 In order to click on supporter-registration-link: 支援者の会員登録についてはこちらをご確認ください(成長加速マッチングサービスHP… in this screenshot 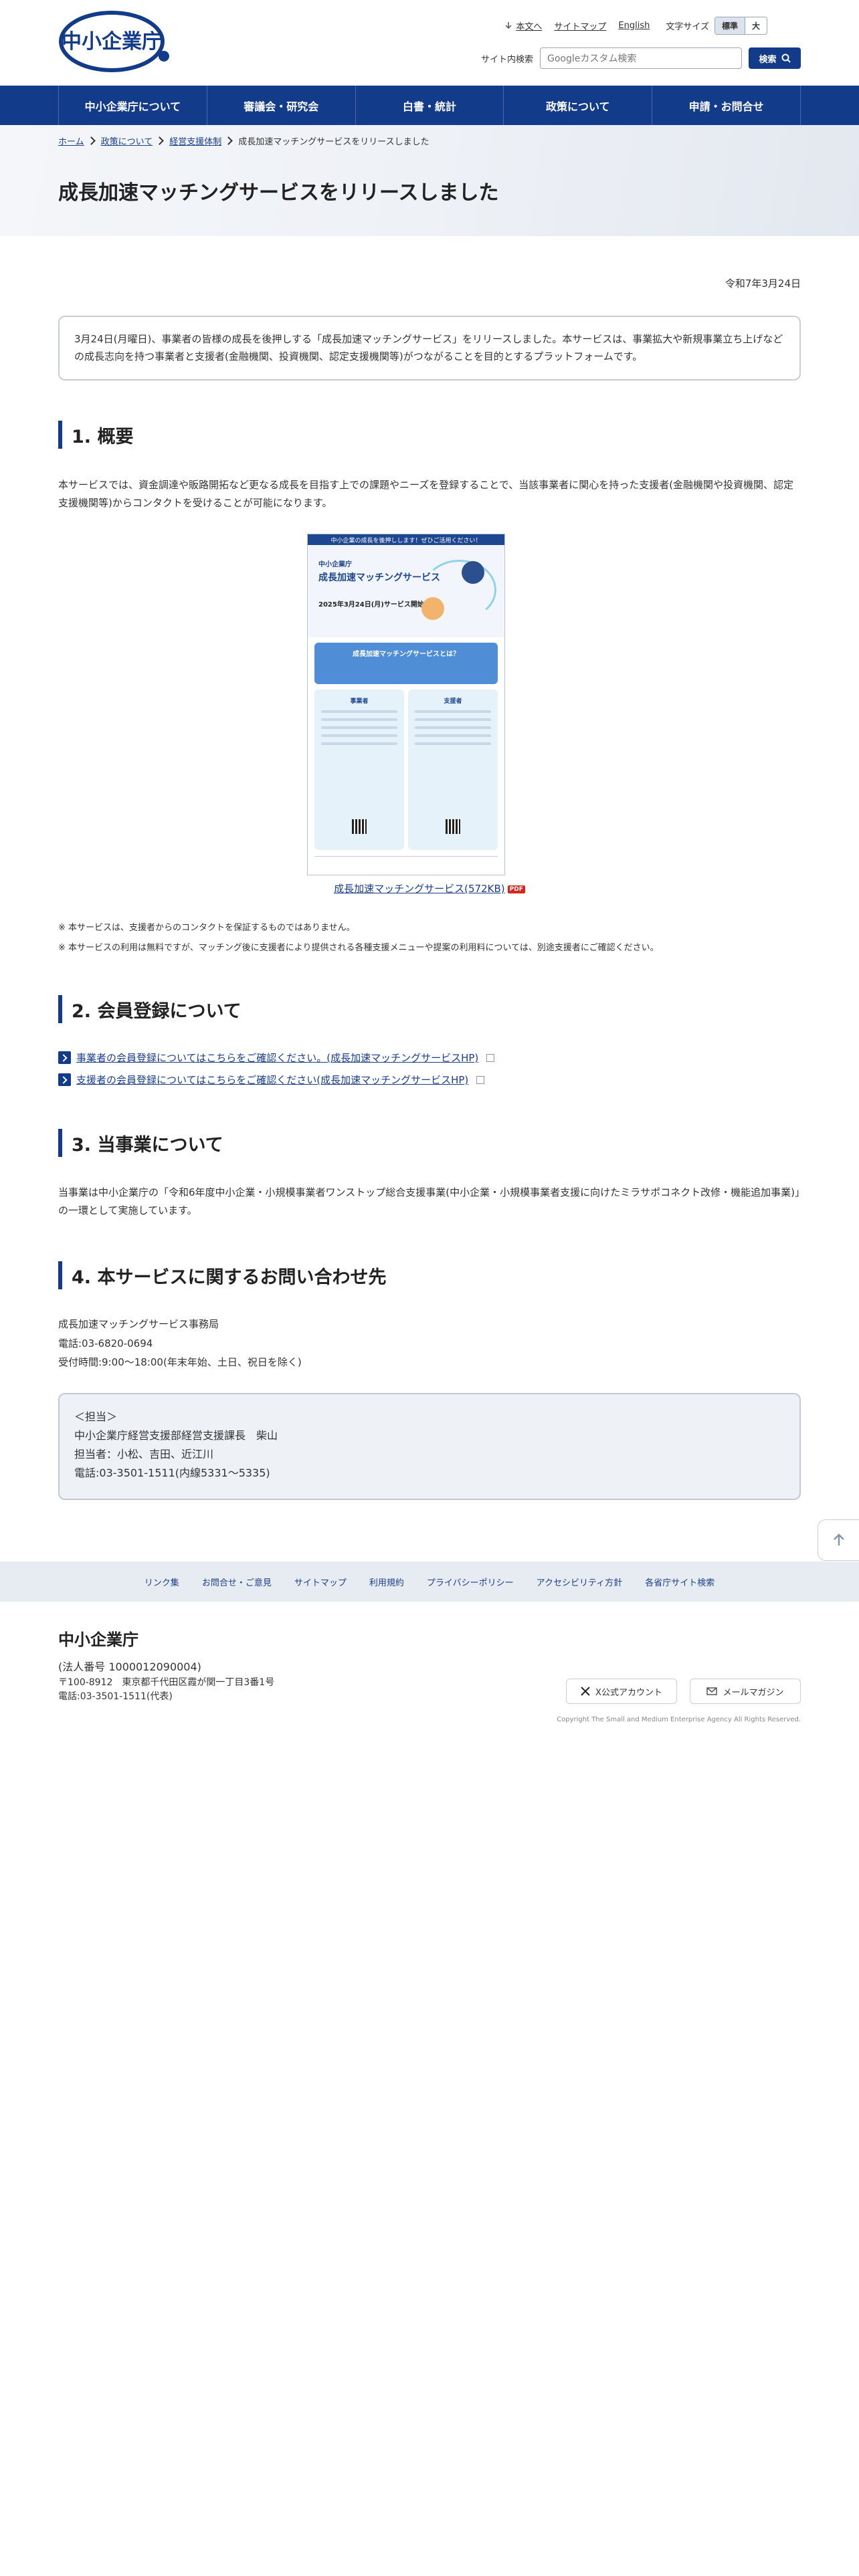, I will do `click(272, 1080)`.